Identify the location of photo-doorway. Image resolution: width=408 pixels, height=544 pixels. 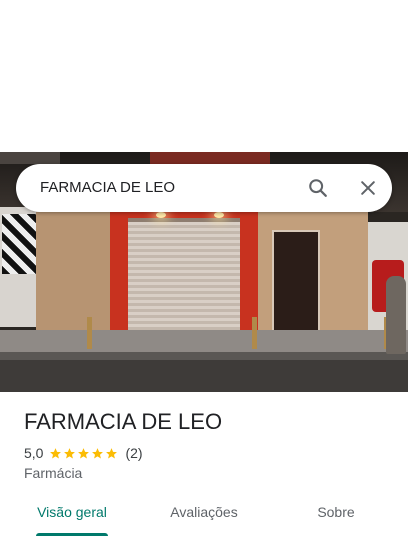
(296, 283).